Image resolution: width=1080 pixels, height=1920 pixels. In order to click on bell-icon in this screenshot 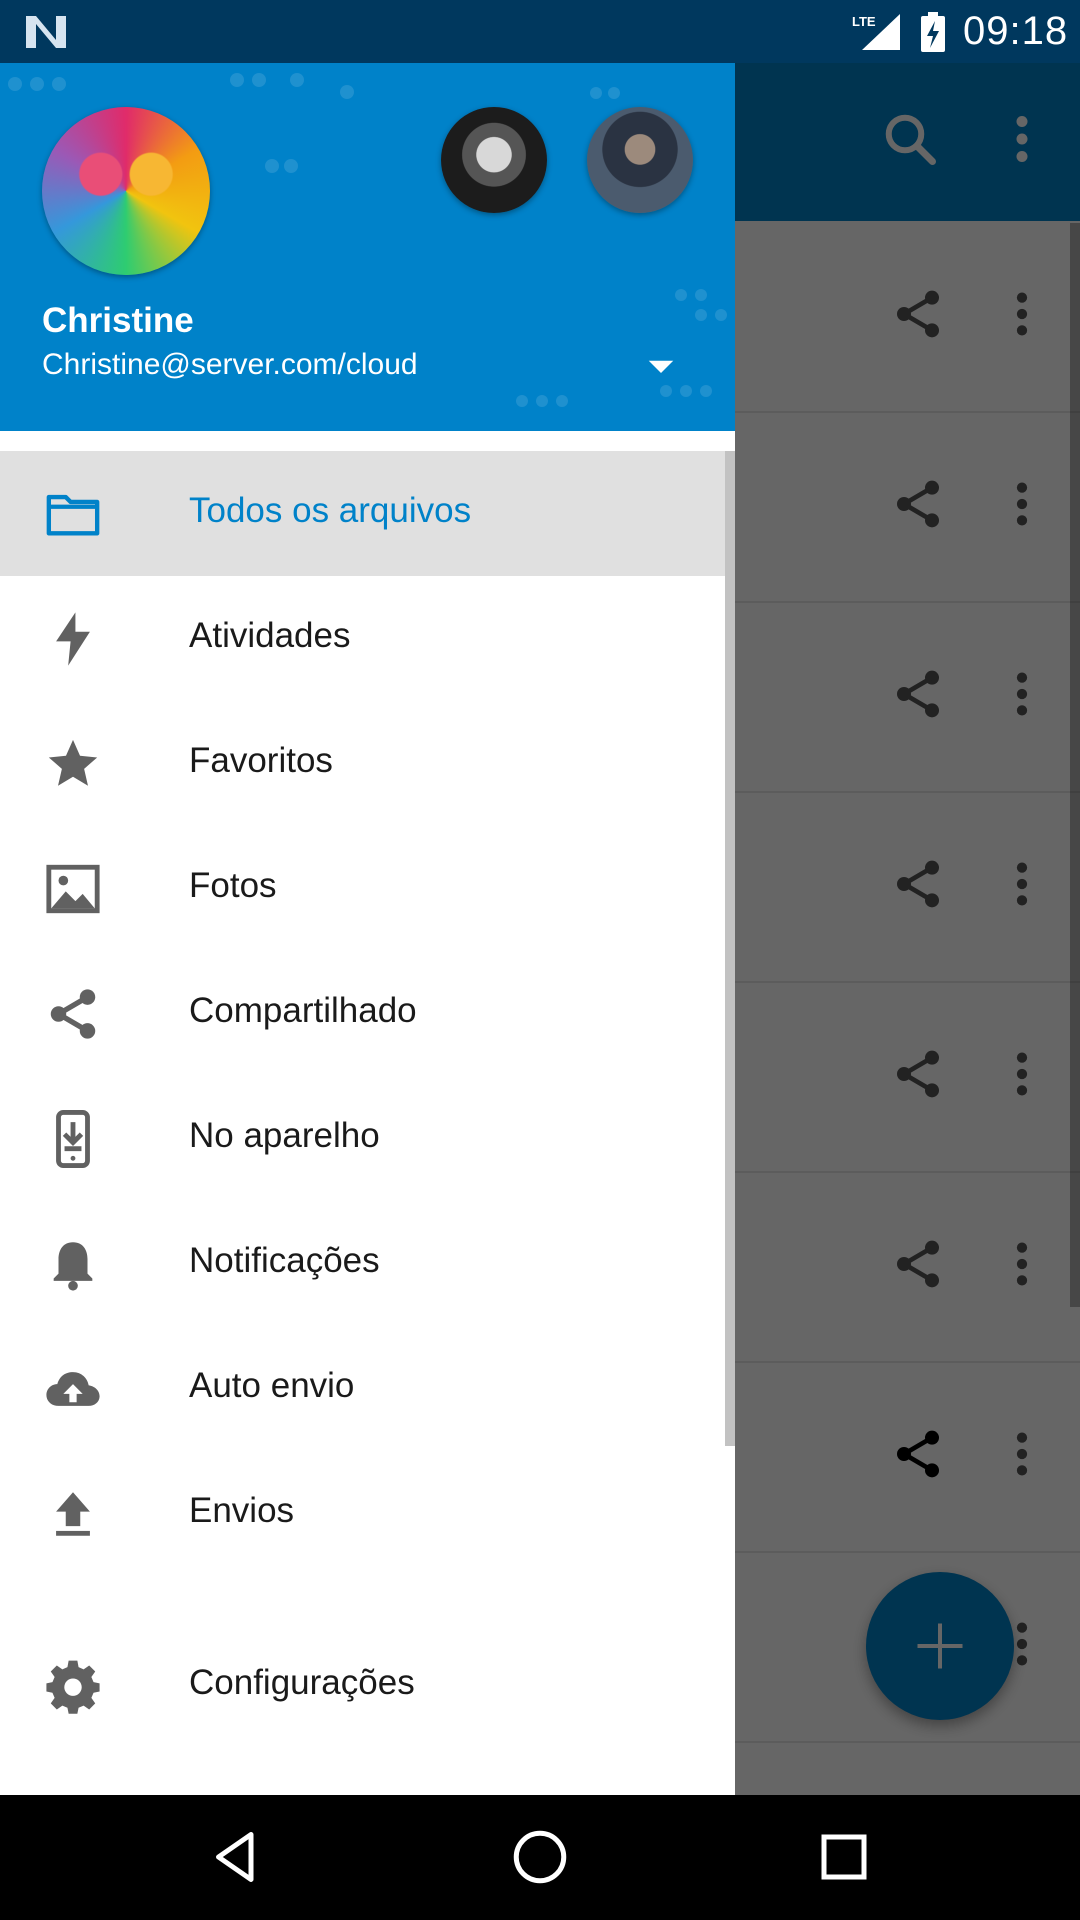, I will do `click(73, 1266)`.